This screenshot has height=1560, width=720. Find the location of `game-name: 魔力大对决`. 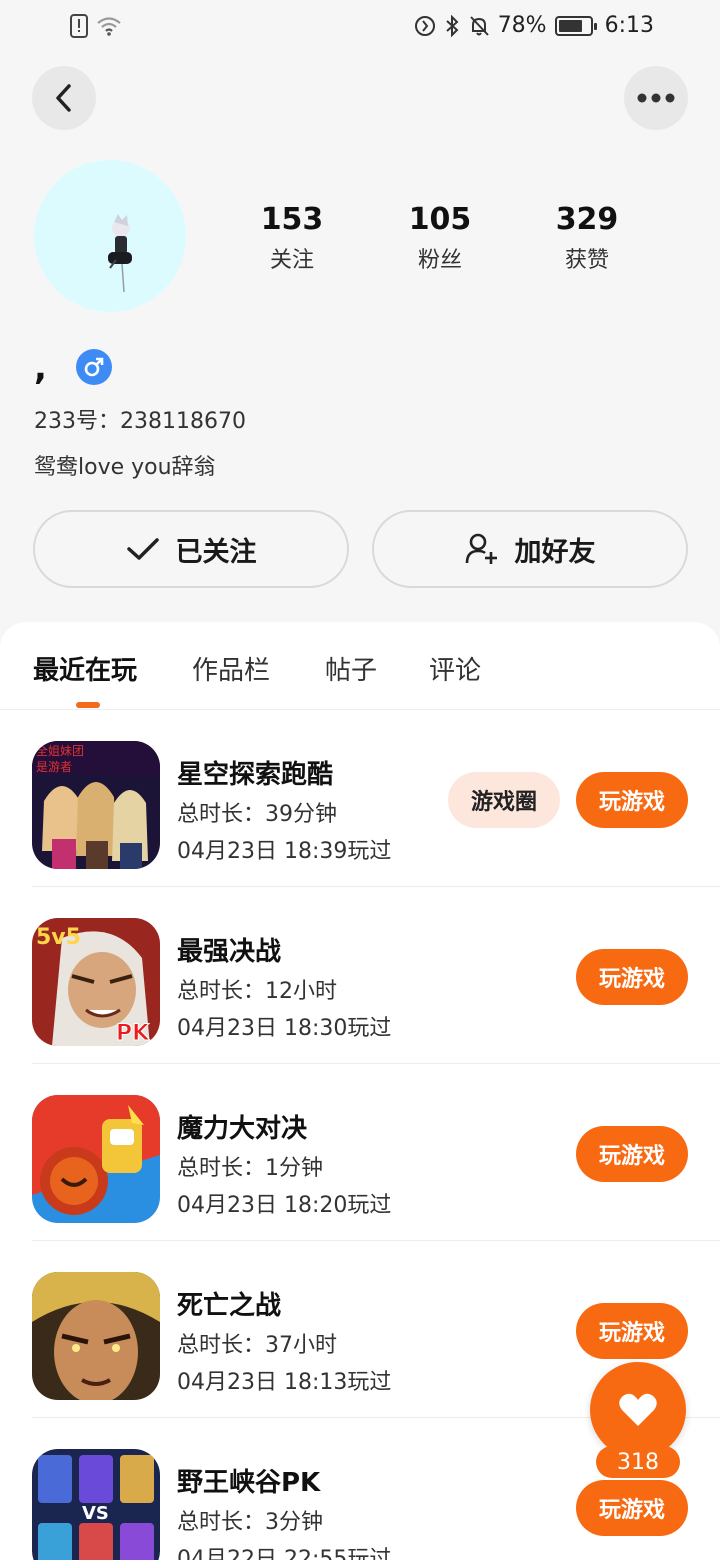

game-name: 魔力大对决 is located at coordinates (242, 1129).